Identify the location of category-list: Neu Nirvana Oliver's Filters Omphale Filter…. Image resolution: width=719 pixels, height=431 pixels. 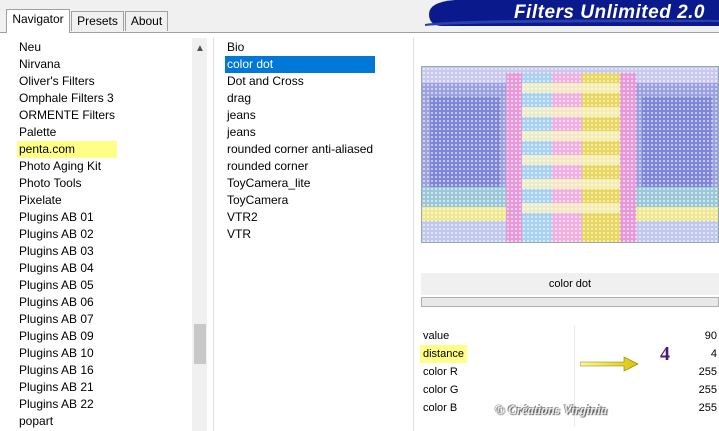
(67, 234).